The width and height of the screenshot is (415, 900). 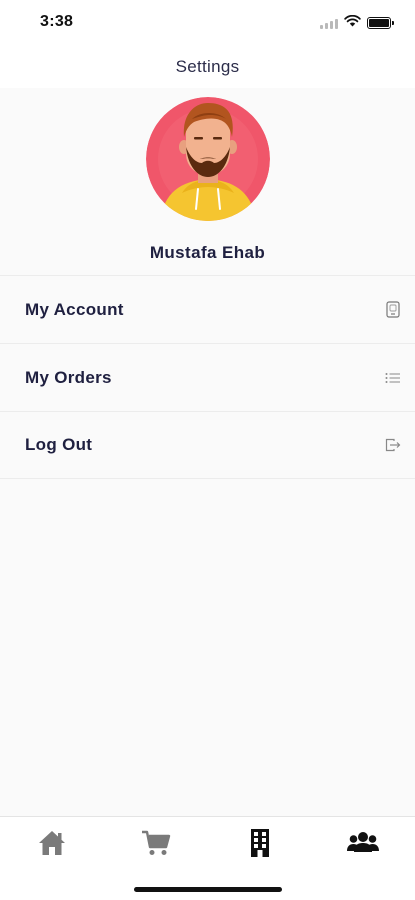 What do you see at coordinates (393, 378) in the screenshot?
I see `list-icon` at bounding box center [393, 378].